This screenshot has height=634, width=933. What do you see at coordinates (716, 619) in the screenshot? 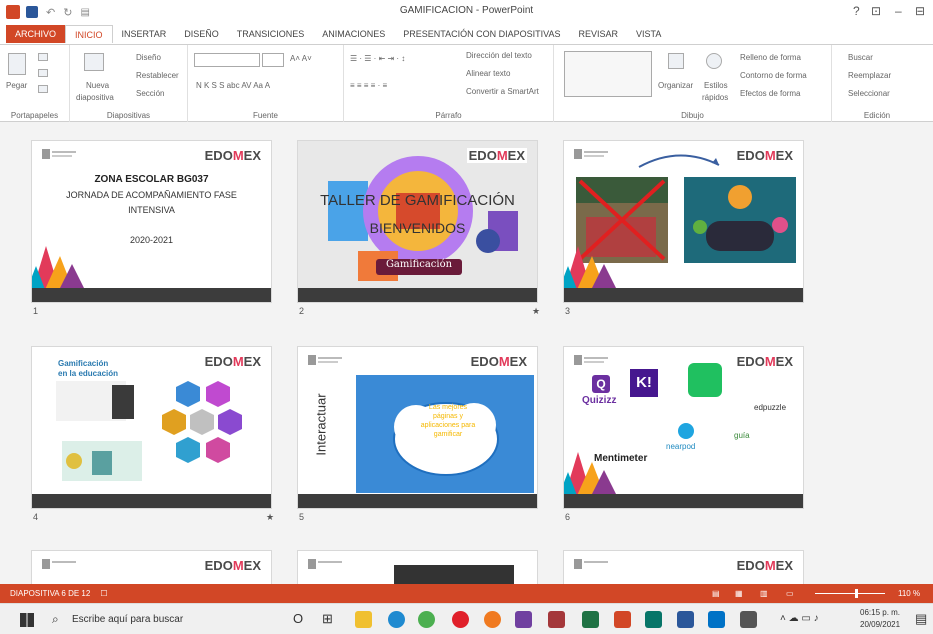
I see `outlook-icon` at bounding box center [716, 619].